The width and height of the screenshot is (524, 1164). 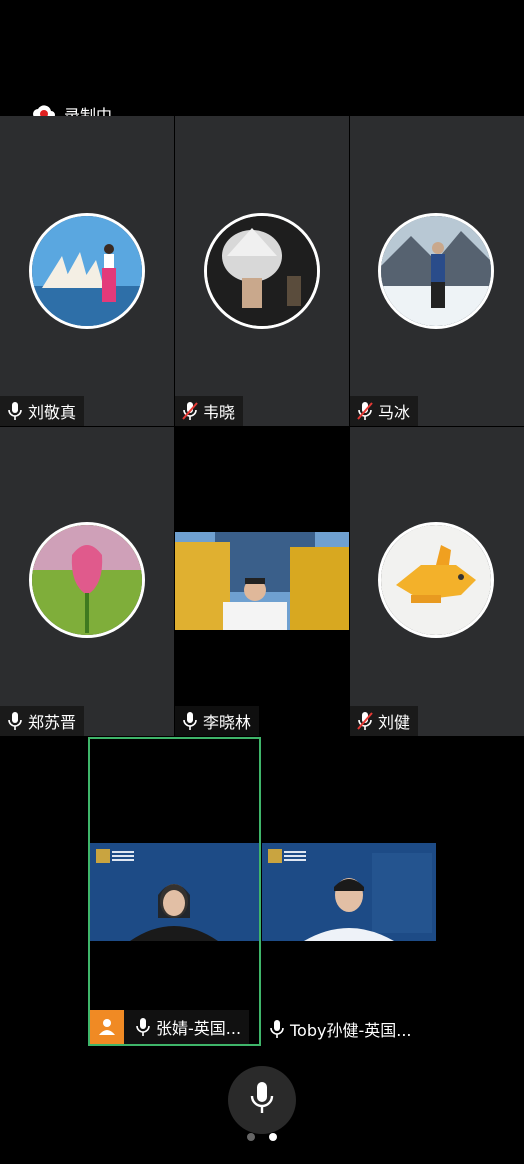 I want to click on microphone-toggle-button, so click(x=262, y=1100).